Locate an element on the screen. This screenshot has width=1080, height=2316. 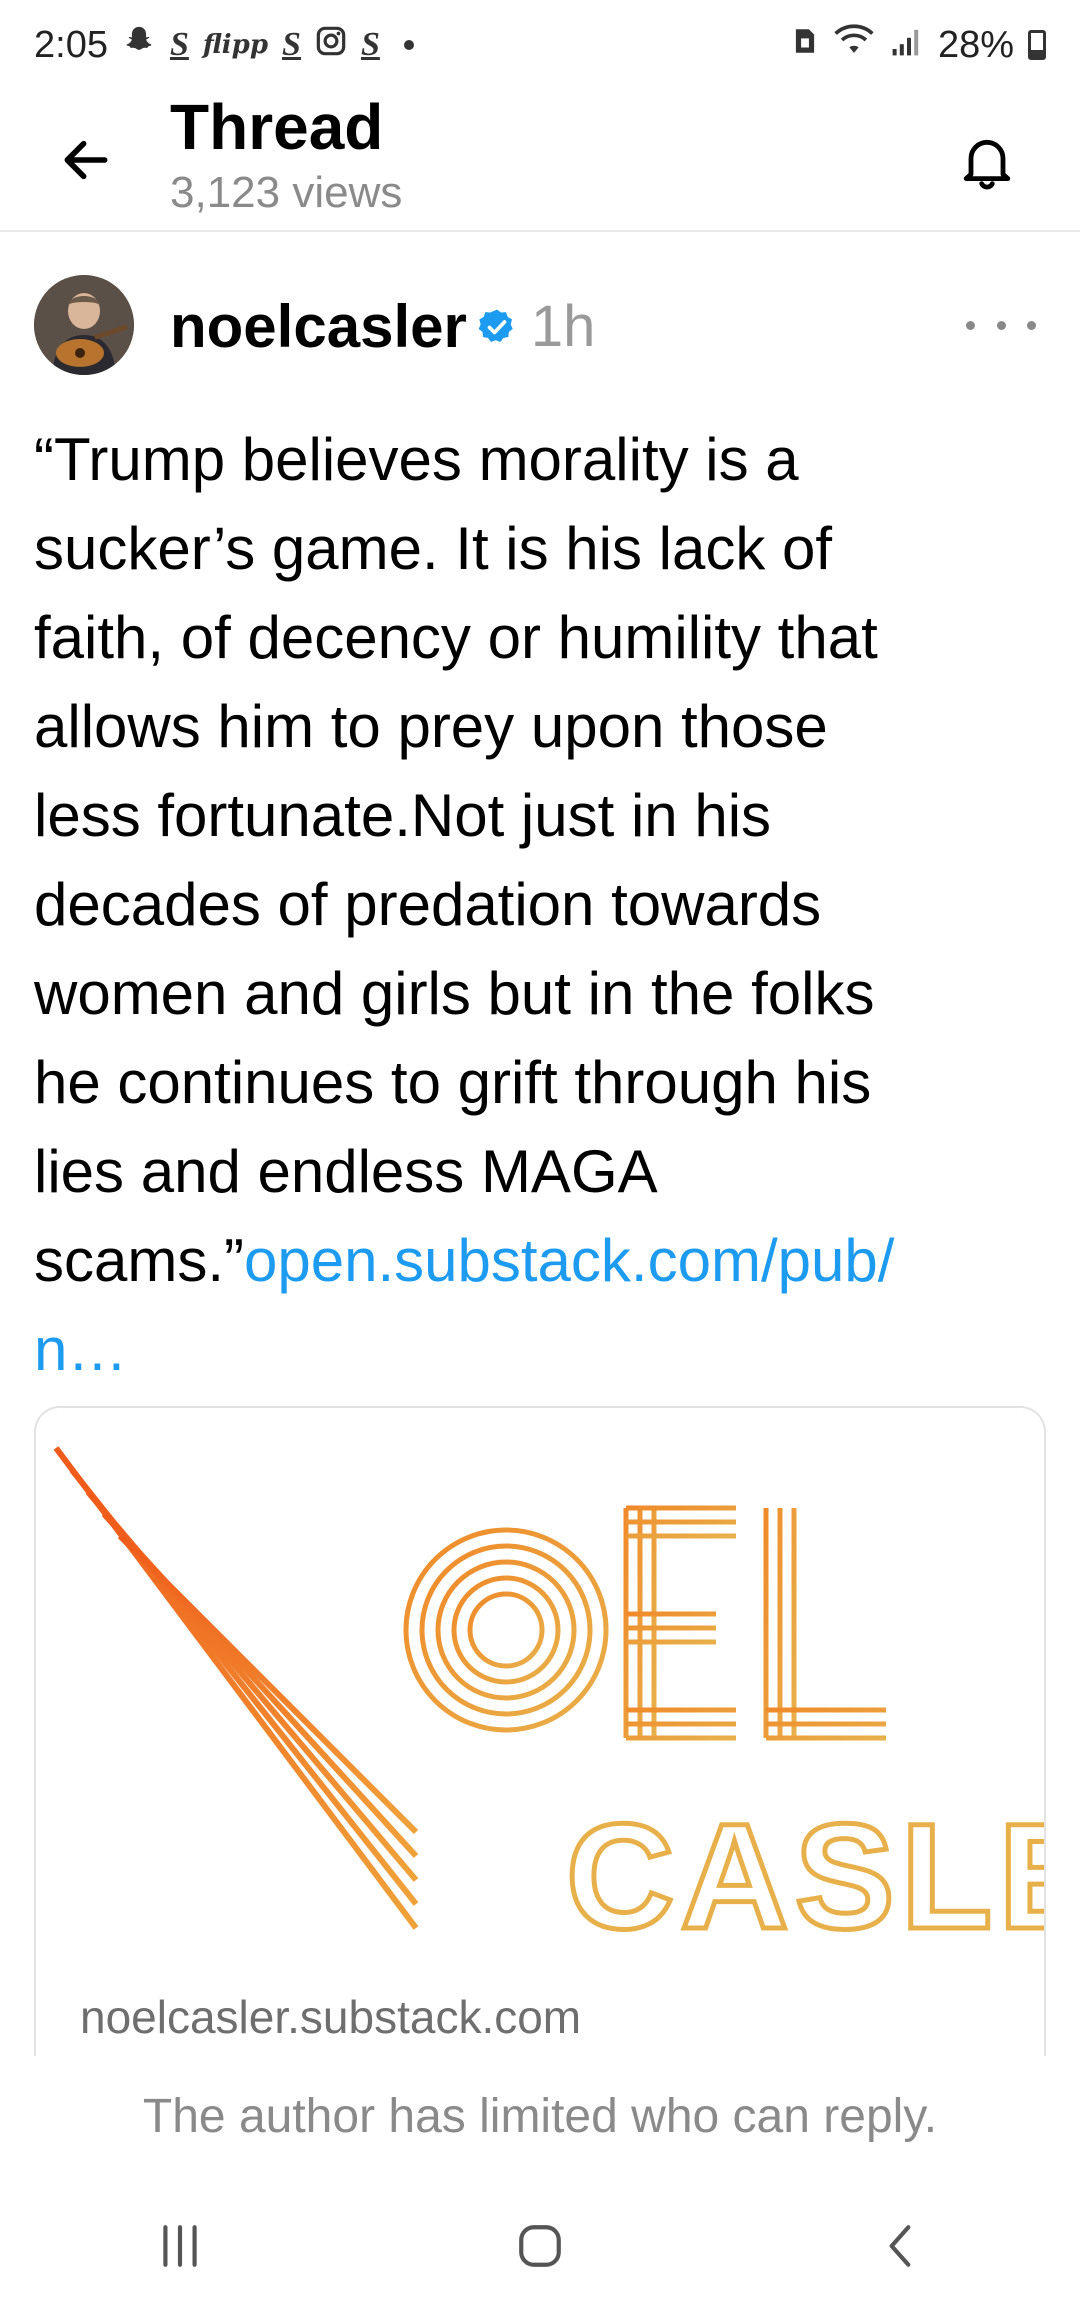
card-logo-casler: CASLER is located at coordinates (806, 1876).